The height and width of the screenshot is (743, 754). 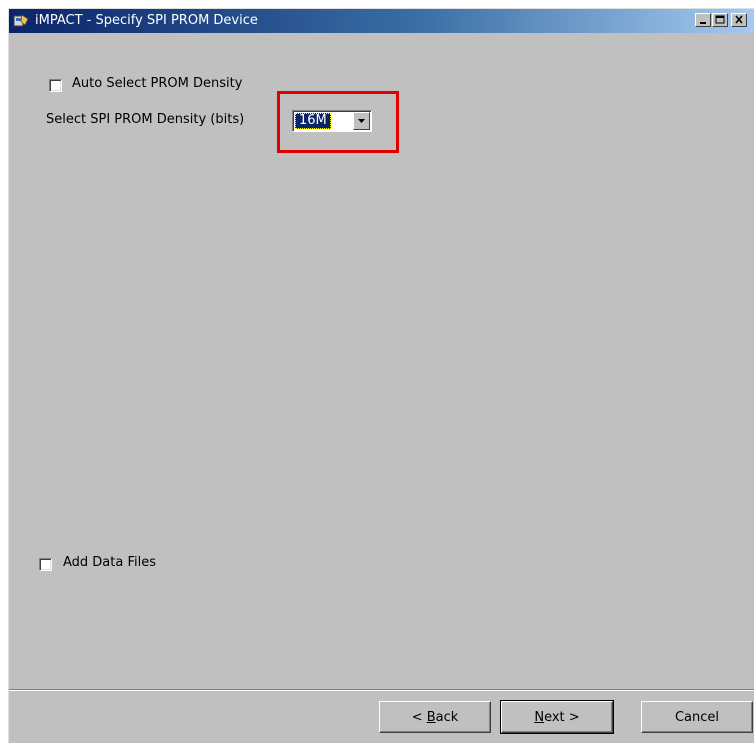 I want to click on maximize-icon, so click(x=720, y=19).